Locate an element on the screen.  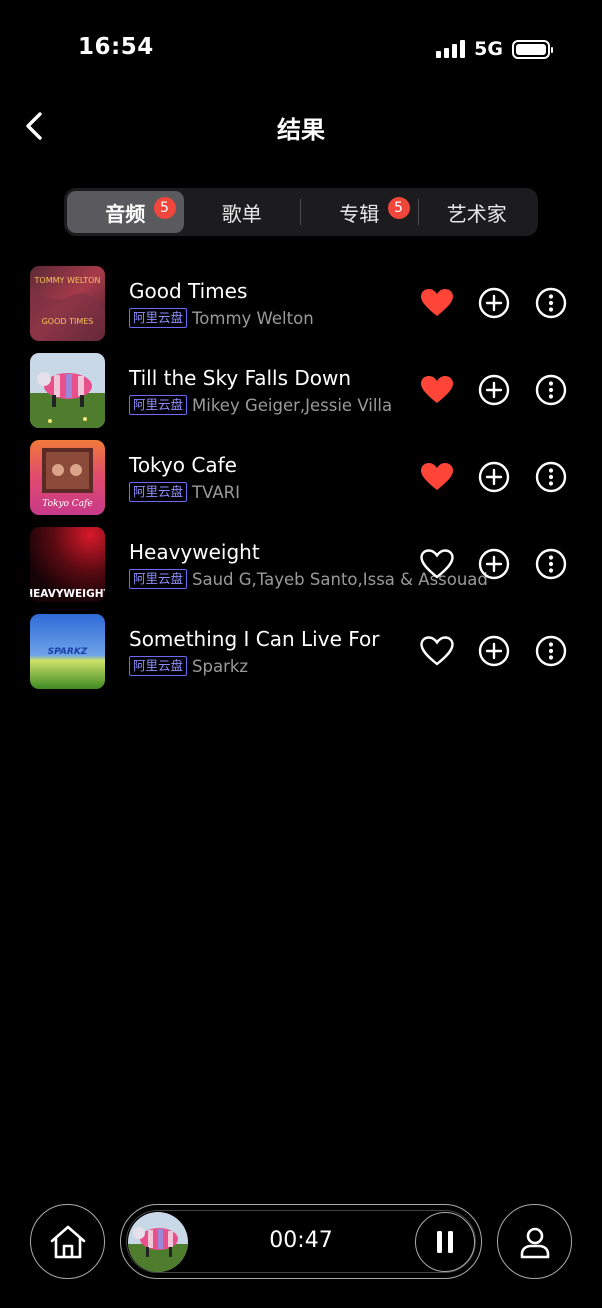
cover-text: GOOD TIMES is located at coordinates (68, 321).